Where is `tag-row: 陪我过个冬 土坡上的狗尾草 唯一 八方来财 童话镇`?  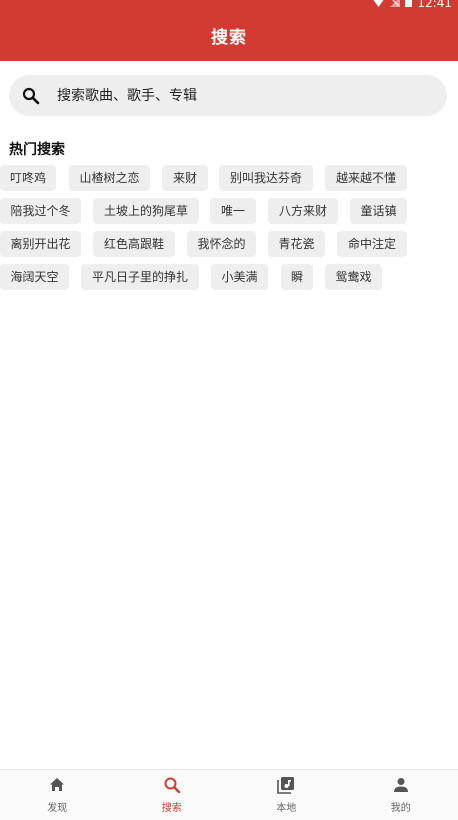
tag-row: 陪我过个冬 土坡上的狗尾草 唯一 八方来财 童话镇 is located at coordinates (229, 211).